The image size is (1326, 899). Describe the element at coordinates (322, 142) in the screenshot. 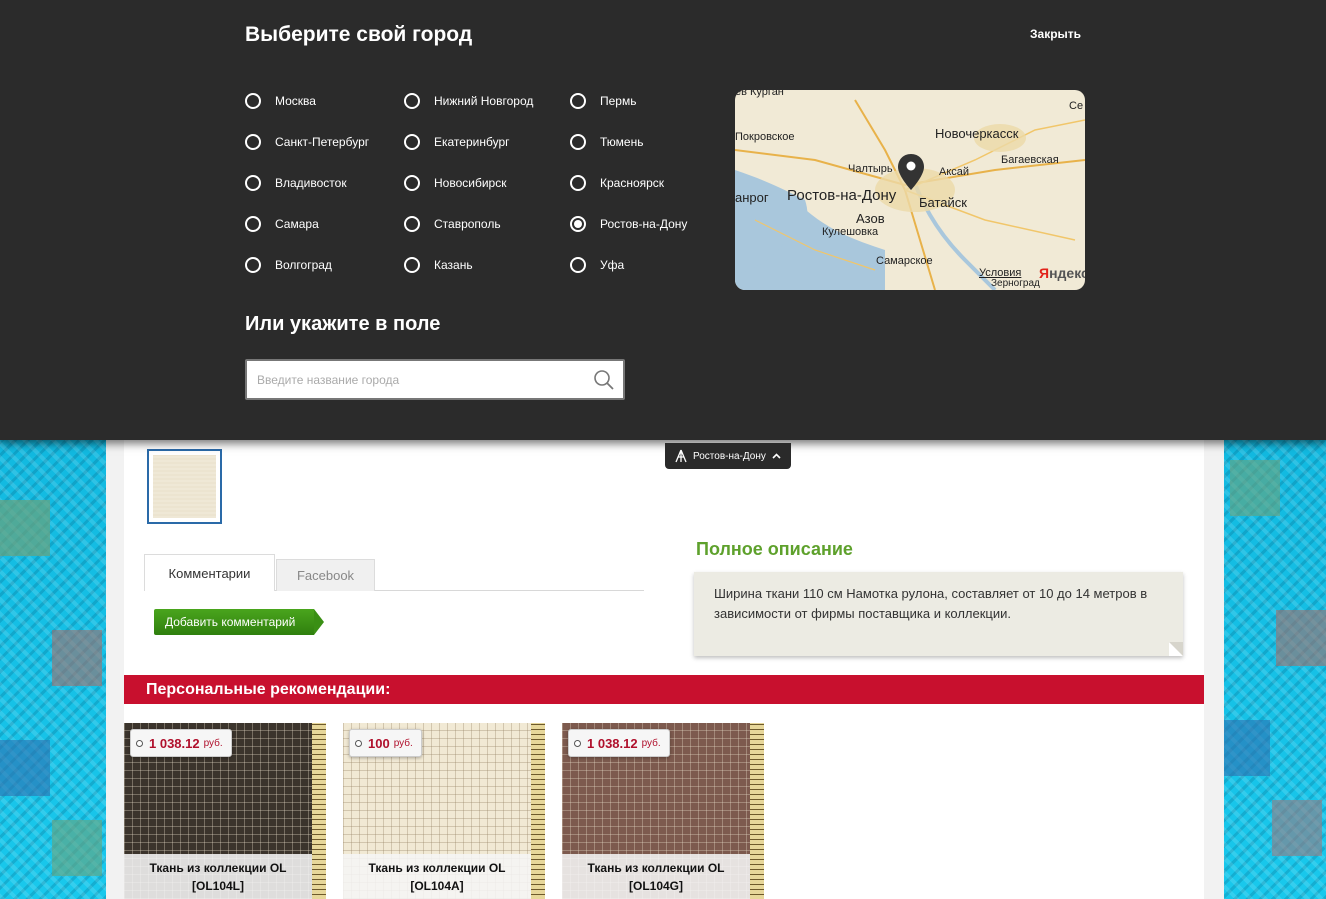

I see `city-option-label: Санкт-Петербург` at that location.